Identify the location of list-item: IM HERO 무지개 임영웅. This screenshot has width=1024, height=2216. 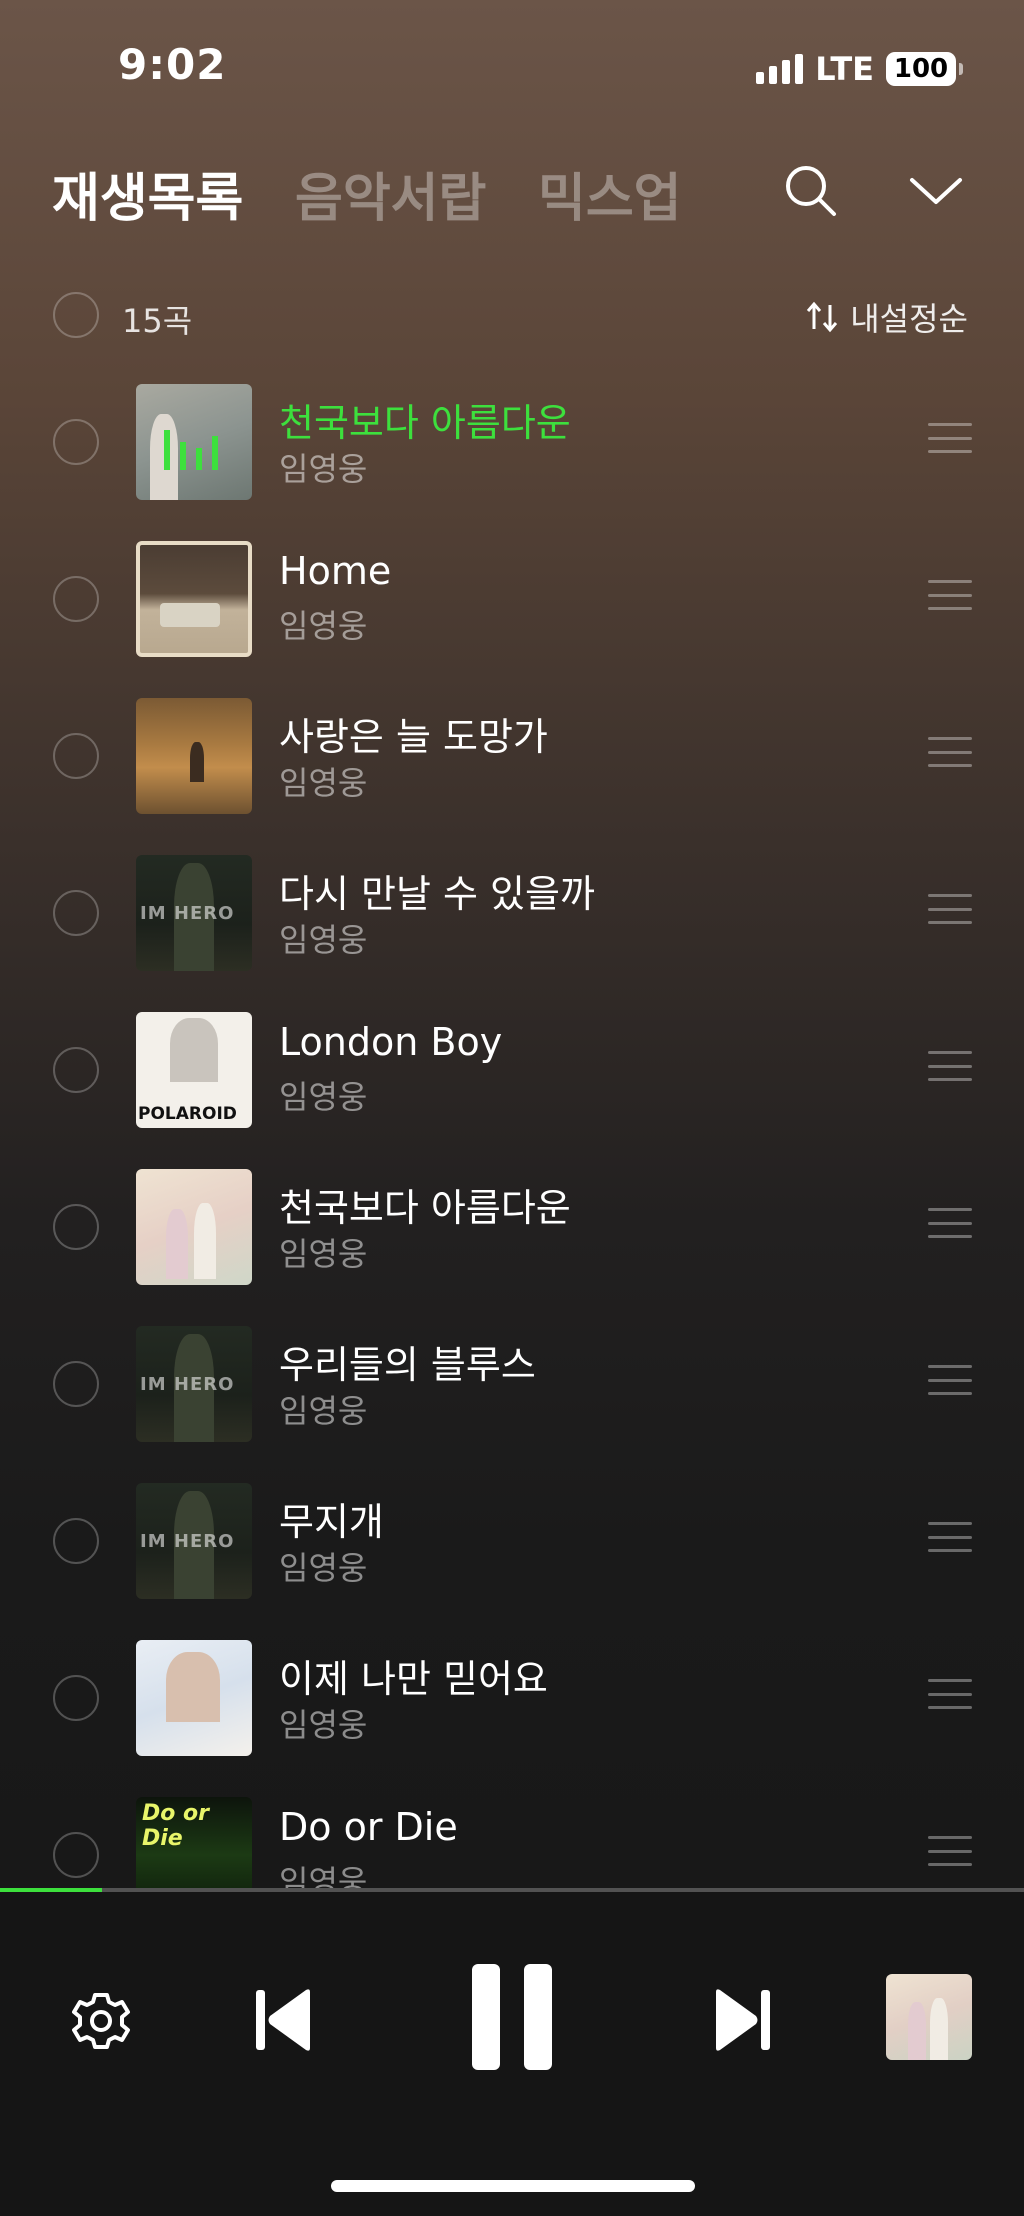
(512, 1555).